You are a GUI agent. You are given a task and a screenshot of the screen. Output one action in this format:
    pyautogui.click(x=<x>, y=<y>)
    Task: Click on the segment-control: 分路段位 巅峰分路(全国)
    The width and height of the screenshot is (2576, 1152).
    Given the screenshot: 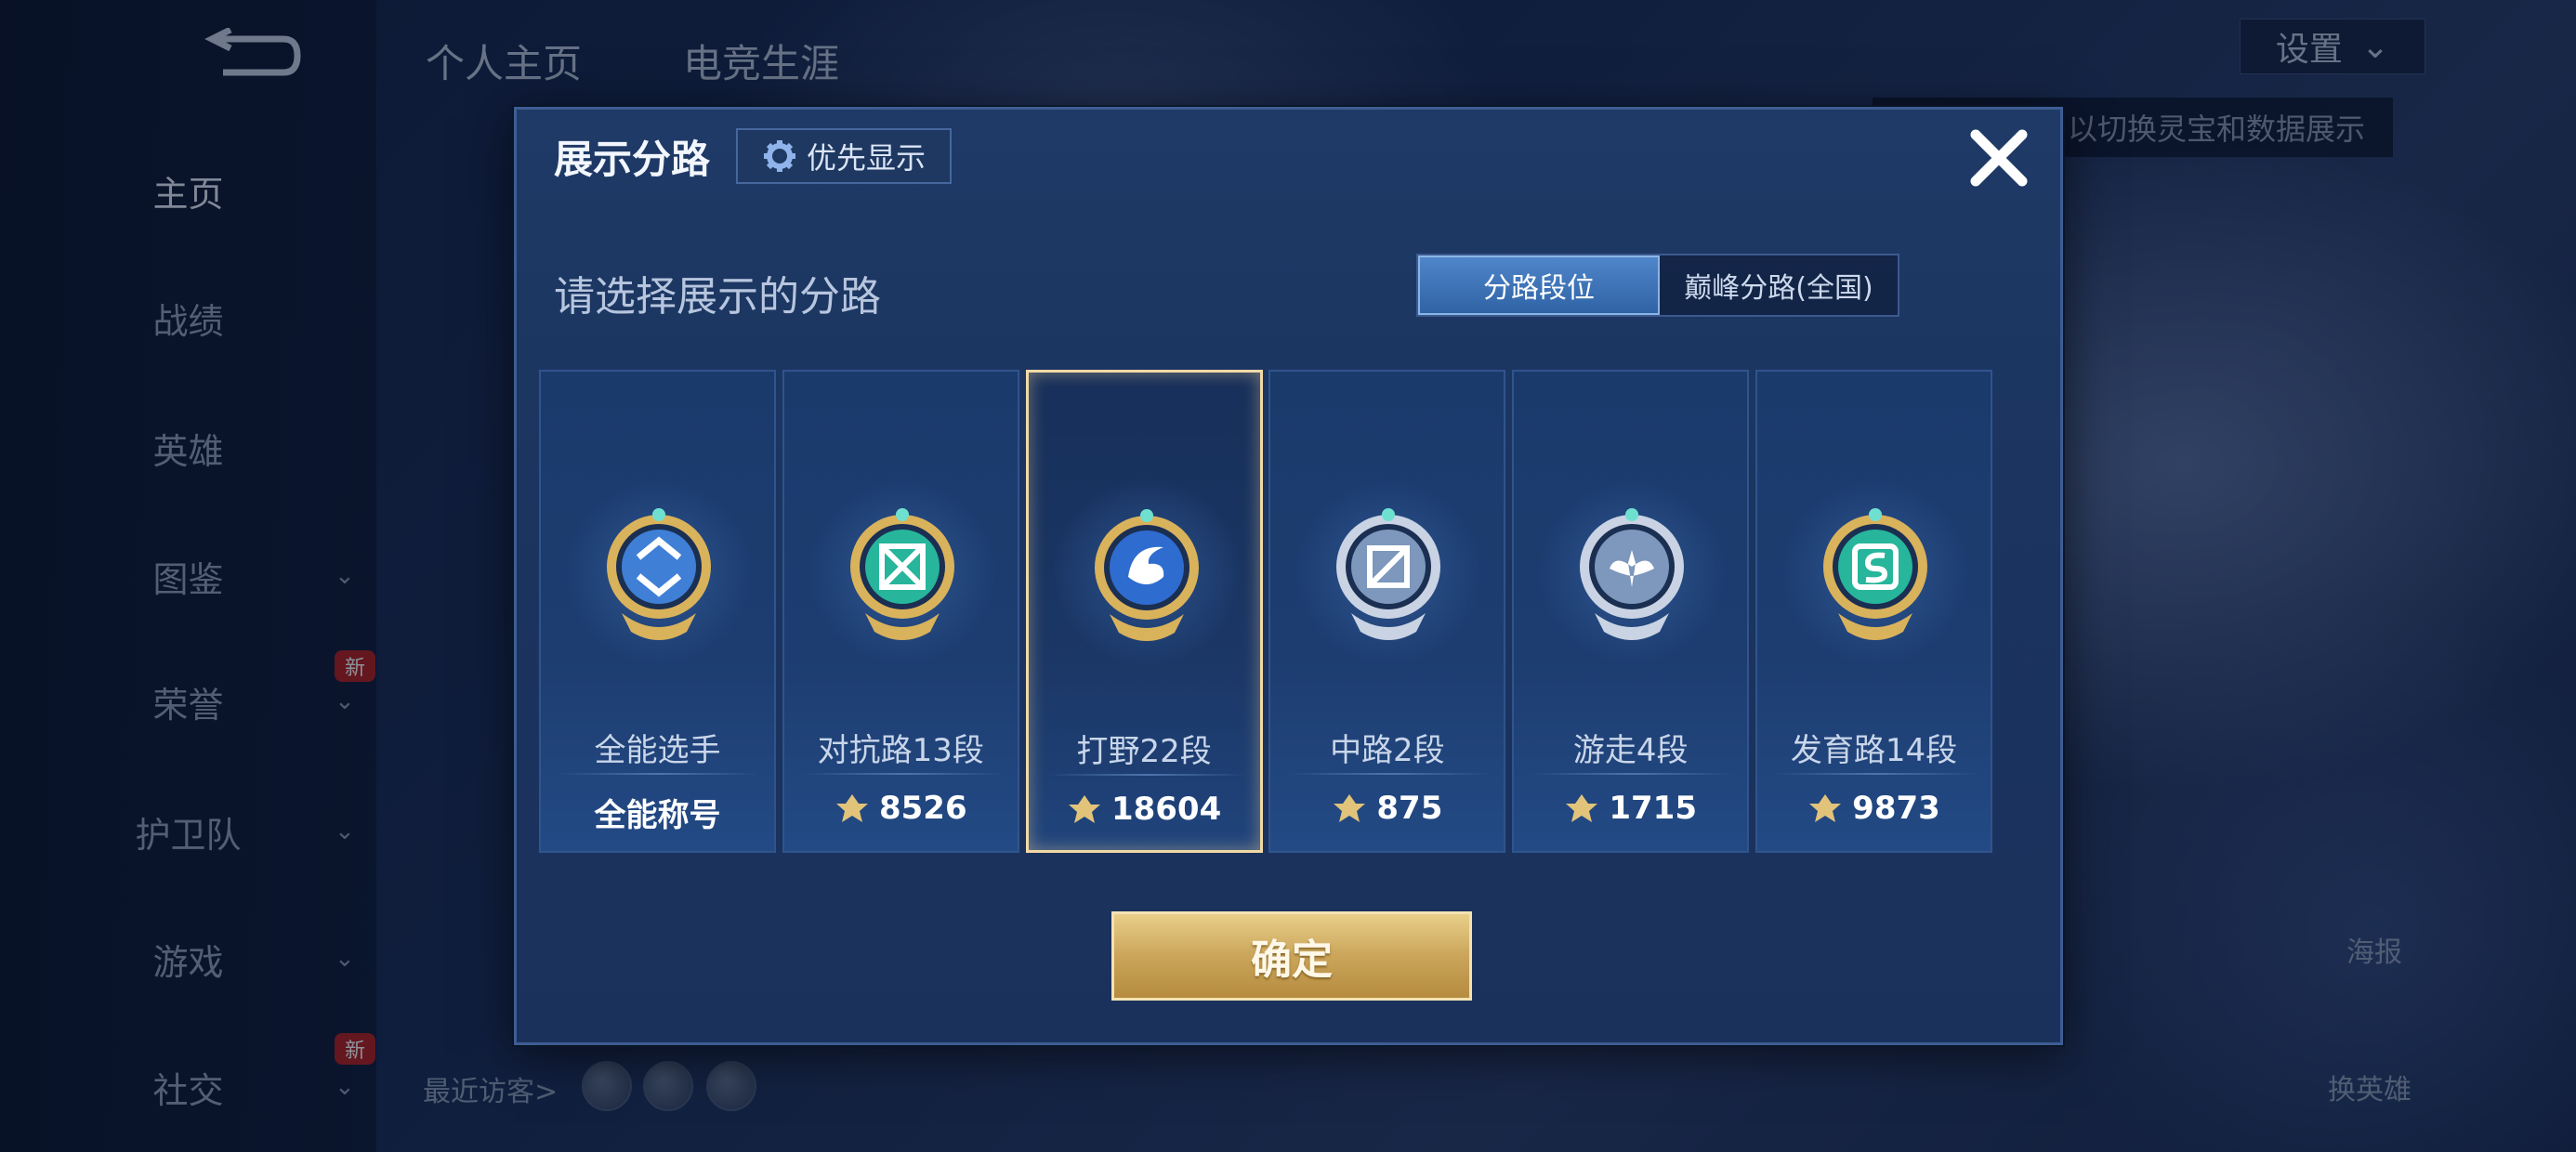 What is the action you would take?
    pyautogui.click(x=1657, y=285)
    